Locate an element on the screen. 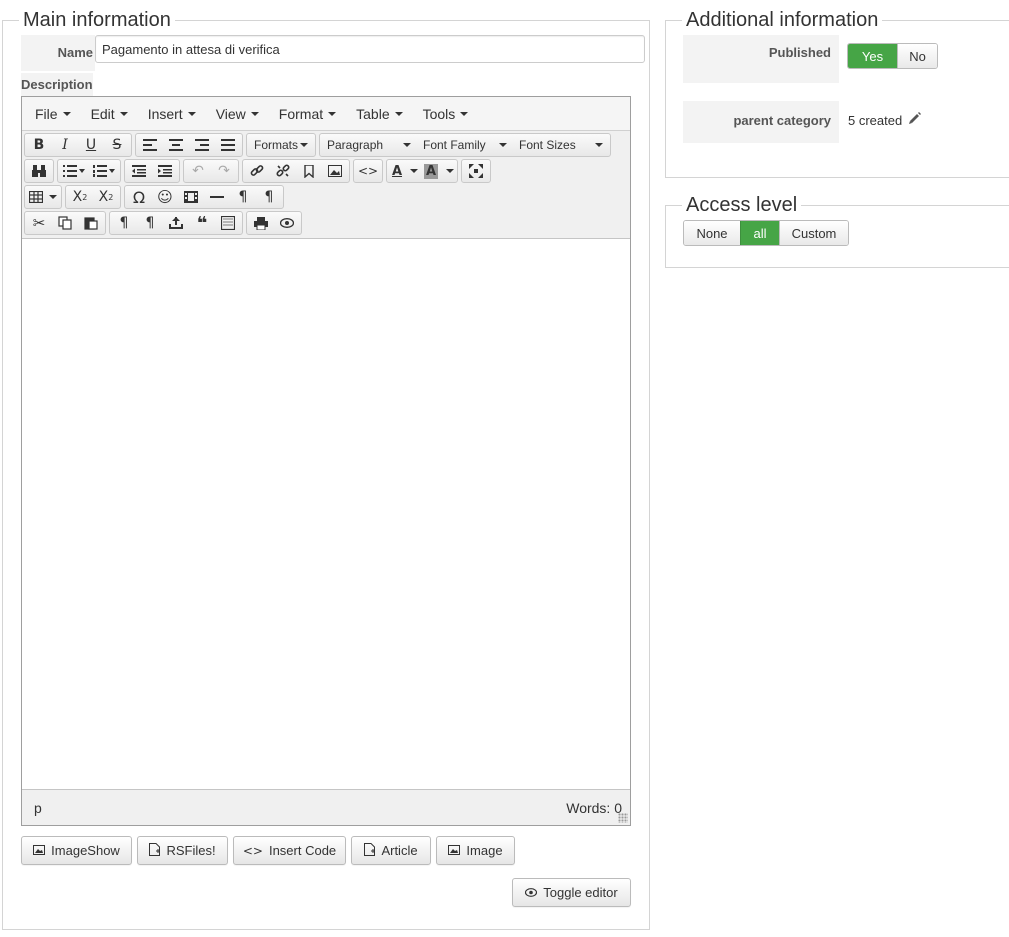 The image size is (1009, 937). parent-category-value: 5 created is located at coordinates (885, 120).